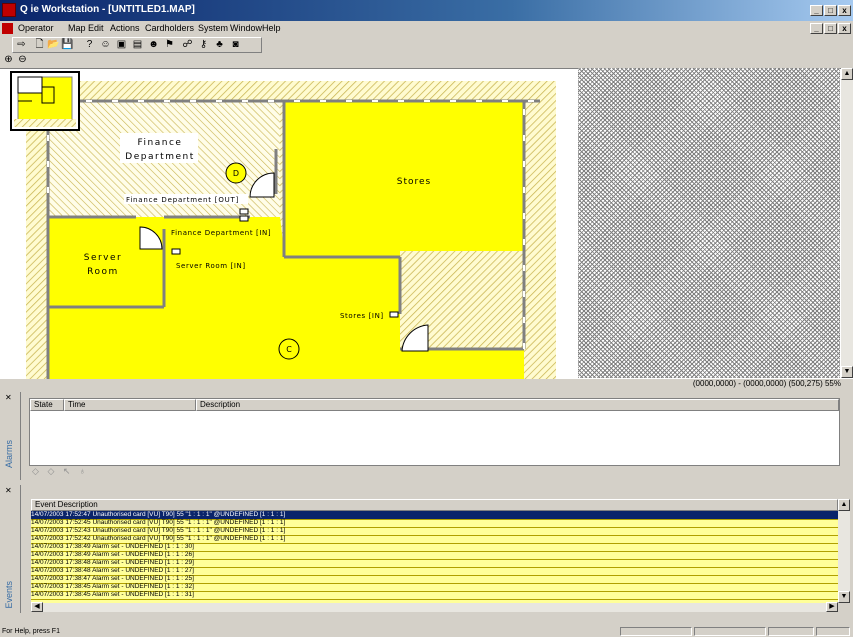 This screenshot has height=637, width=853. Describe the element at coordinates (96, 28) in the screenshot. I see `menu-edit: Edit` at that location.